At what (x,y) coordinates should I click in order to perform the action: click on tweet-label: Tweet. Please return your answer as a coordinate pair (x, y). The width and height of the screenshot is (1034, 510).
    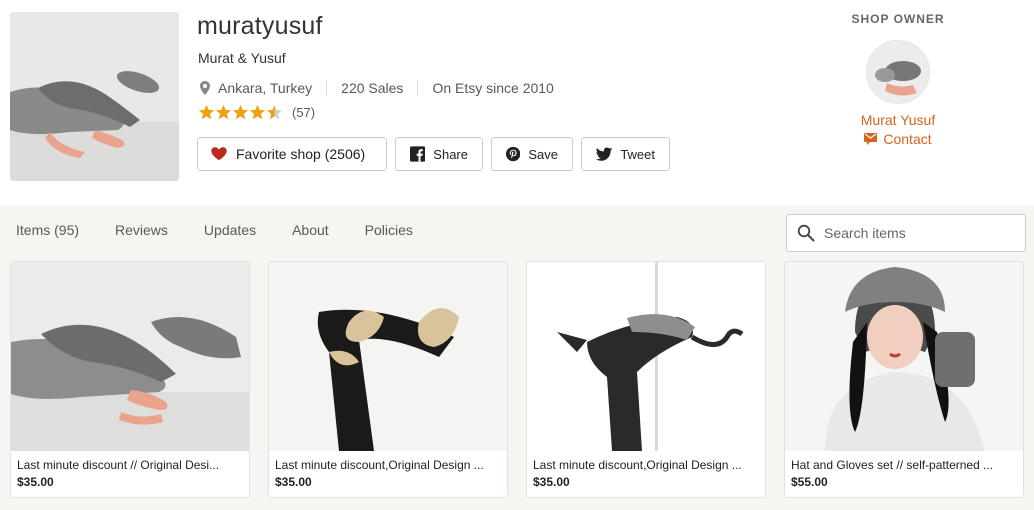
    Looking at the image, I should click on (637, 154).